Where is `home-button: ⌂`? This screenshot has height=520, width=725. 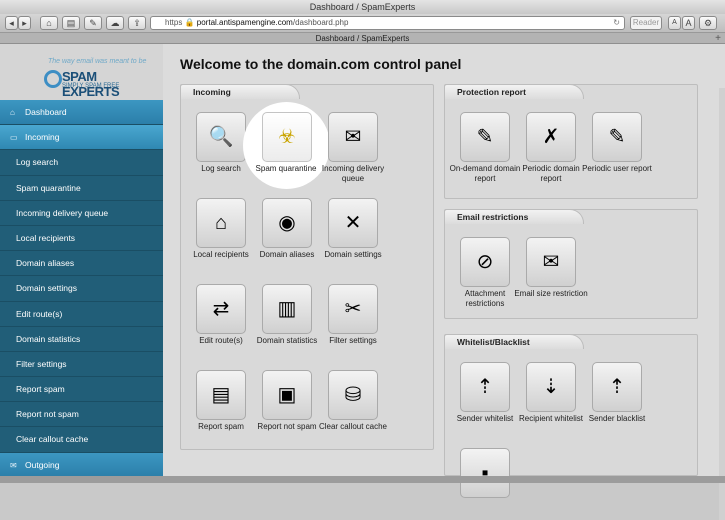 home-button: ⌂ is located at coordinates (49, 23).